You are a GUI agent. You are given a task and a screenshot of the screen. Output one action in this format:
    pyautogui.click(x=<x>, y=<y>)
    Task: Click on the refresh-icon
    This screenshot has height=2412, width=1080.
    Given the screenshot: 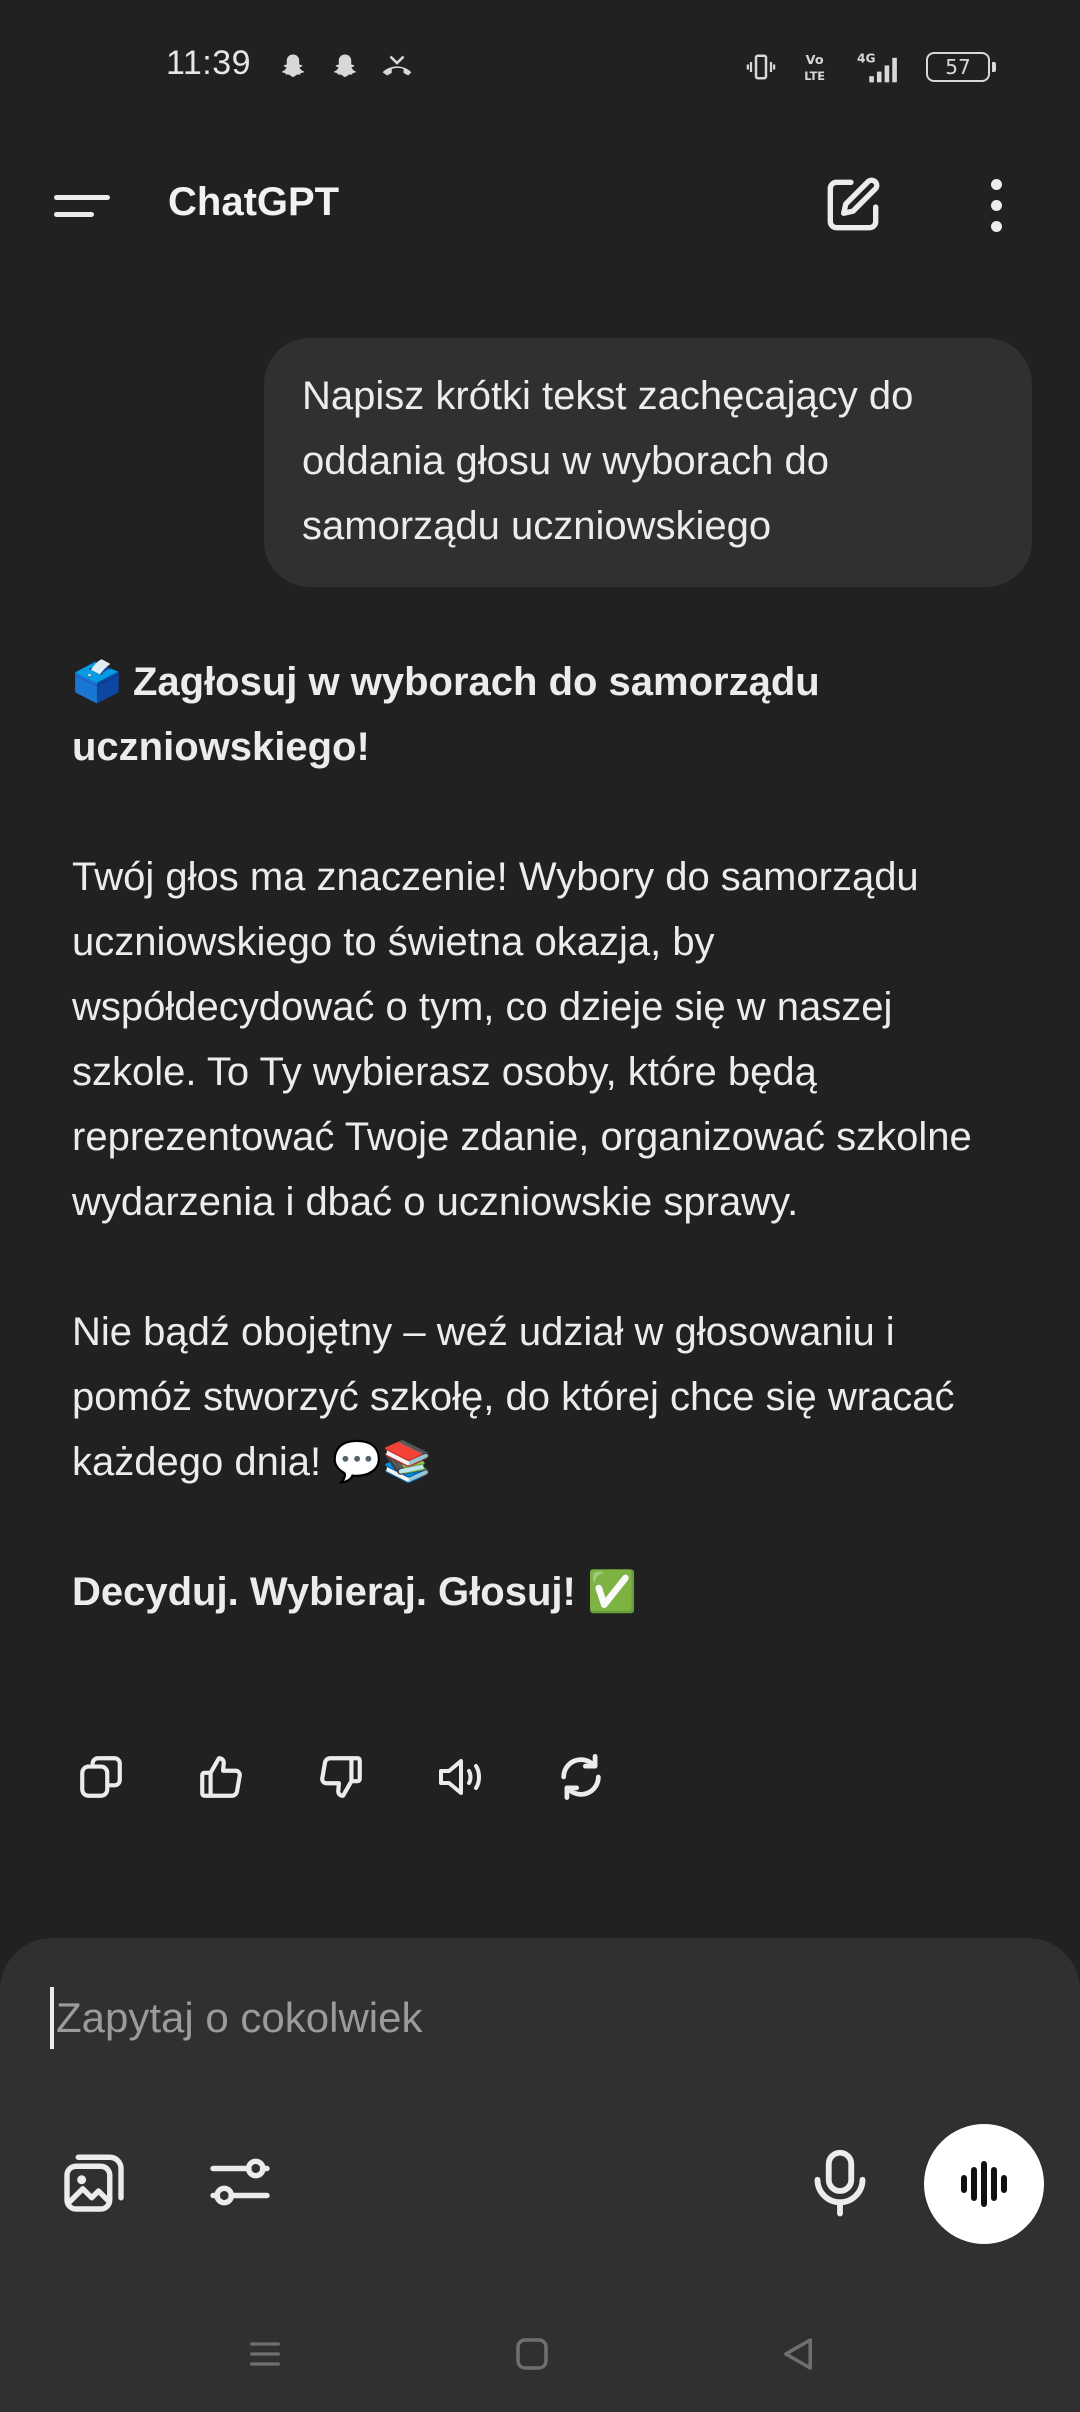 What is the action you would take?
    pyautogui.click(x=581, y=1777)
    